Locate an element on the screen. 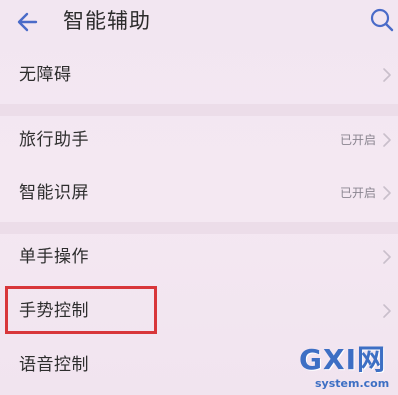 This screenshot has height=395, width=398. search-button is located at coordinates (383, 21).